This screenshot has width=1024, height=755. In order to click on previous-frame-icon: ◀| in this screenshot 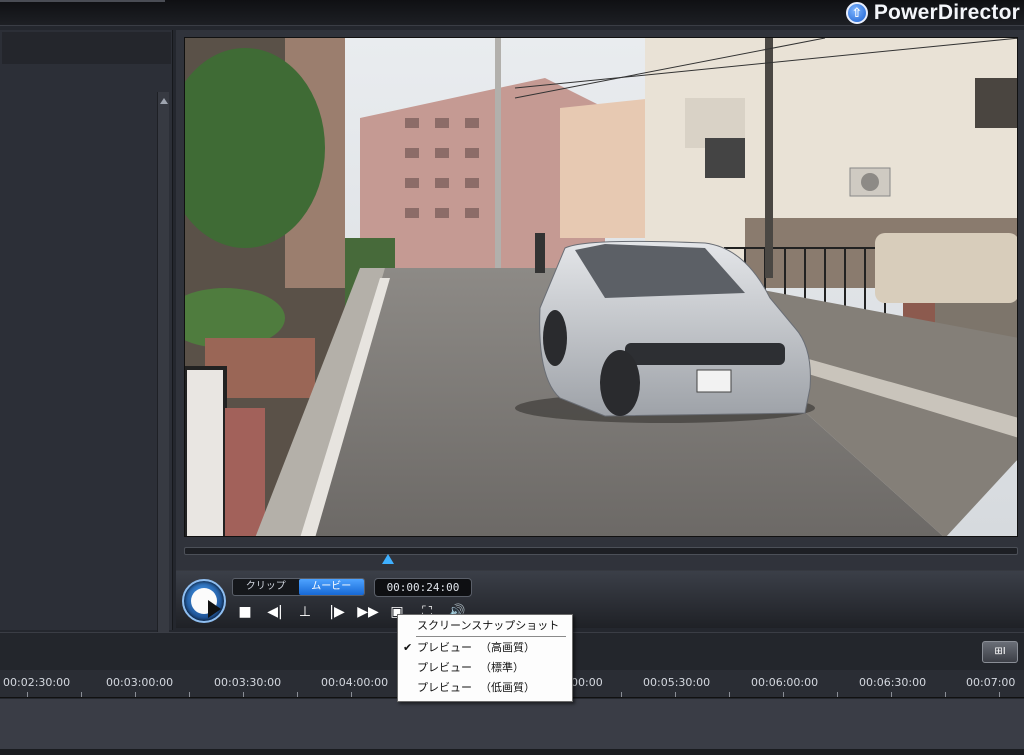, I will do `click(275, 612)`.